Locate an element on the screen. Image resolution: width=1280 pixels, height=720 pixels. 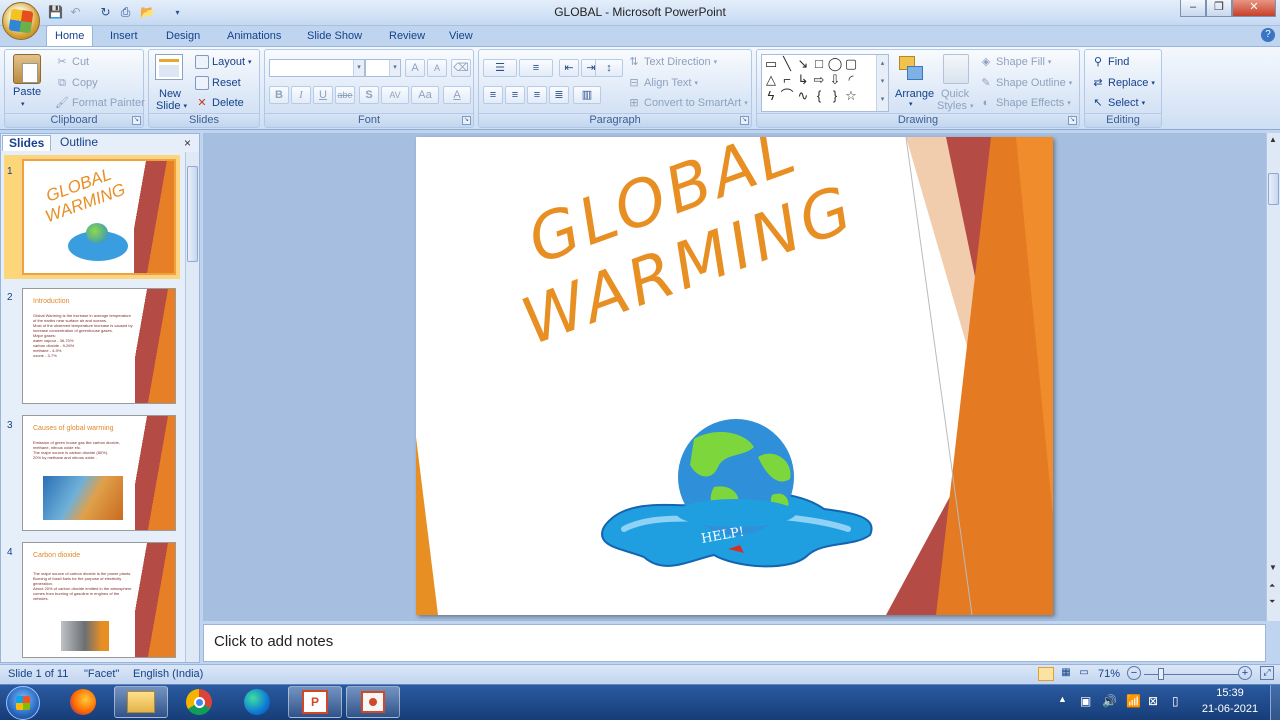
zoom-level: 71% is located at coordinates (1109, 674).